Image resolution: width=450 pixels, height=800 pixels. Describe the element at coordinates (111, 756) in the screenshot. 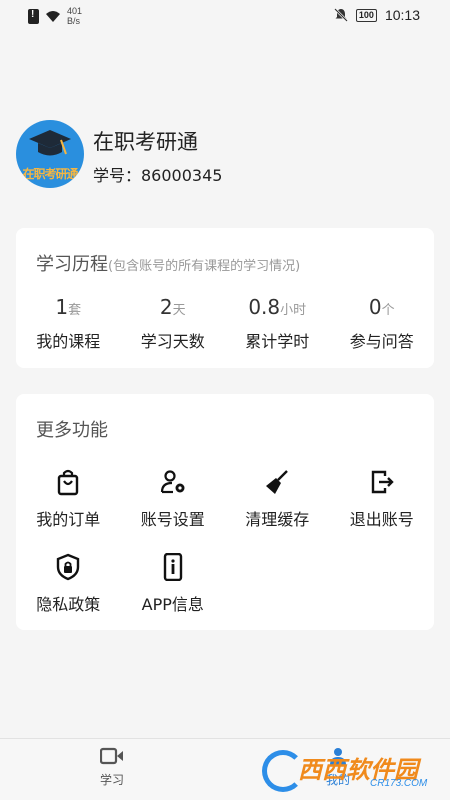

I see `video-camera-icon` at that location.